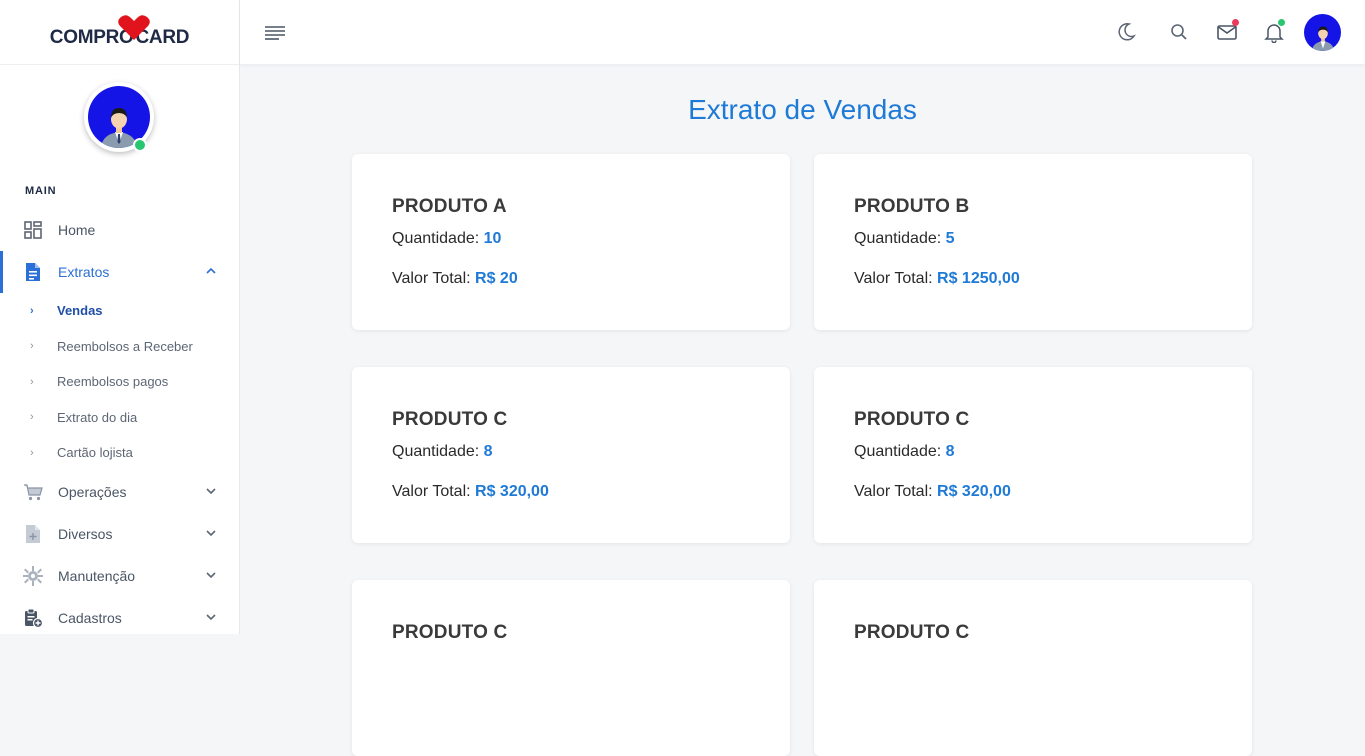 The image size is (1365, 756). What do you see at coordinates (84, 272) in the screenshot?
I see `sidebar-item-label: Extratos` at bounding box center [84, 272].